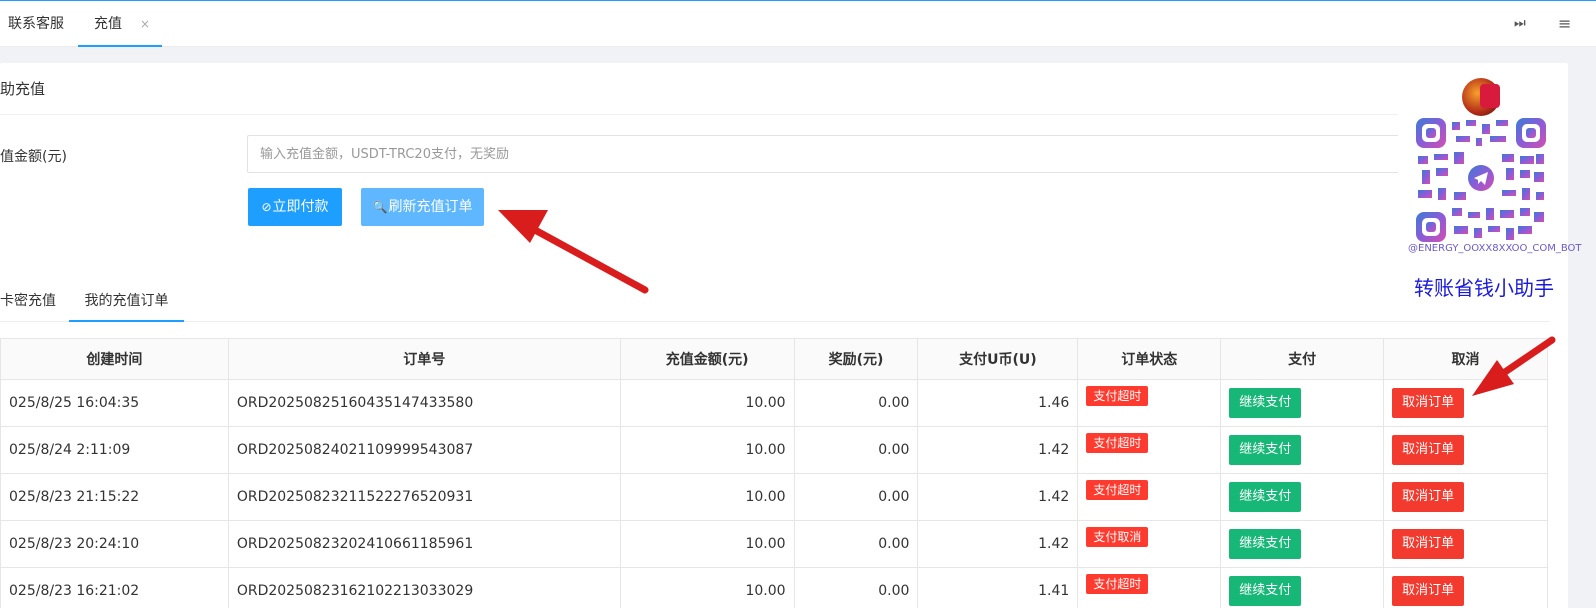 Image resolution: width=1596 pixels, height=608 pixels. Describe the element at coordinates (114, 403) in the screenshot. I see `cell-time: 025/8/25 16:04:35` at that location.